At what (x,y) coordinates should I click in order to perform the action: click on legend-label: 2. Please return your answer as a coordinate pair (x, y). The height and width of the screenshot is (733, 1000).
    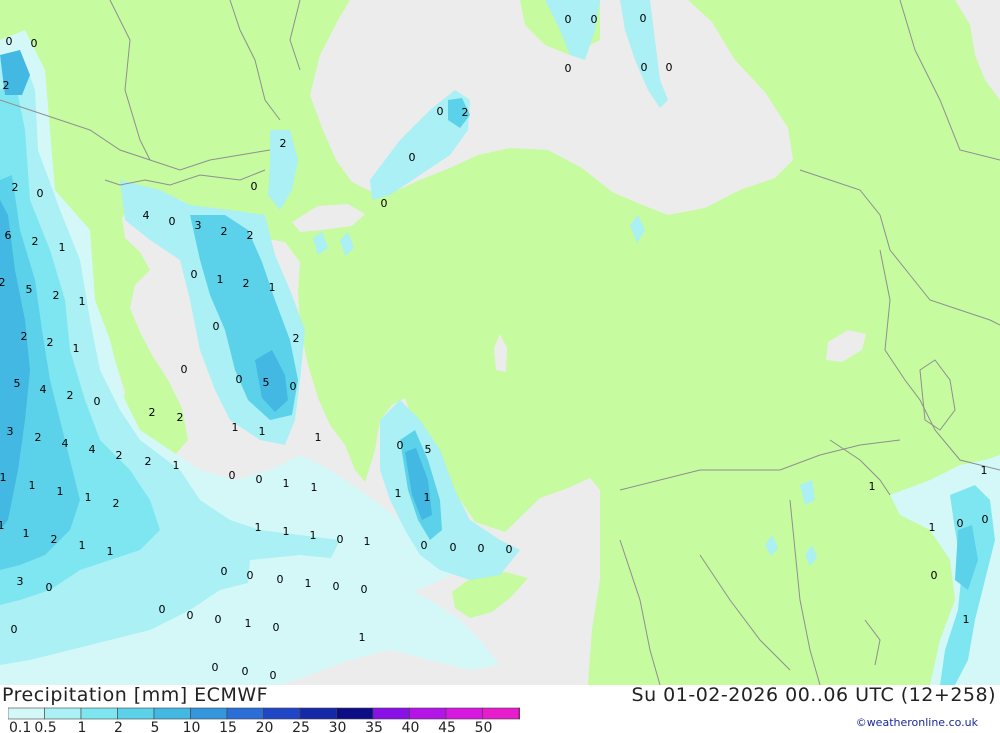
    Looking at the image, I should click on (118, 726).